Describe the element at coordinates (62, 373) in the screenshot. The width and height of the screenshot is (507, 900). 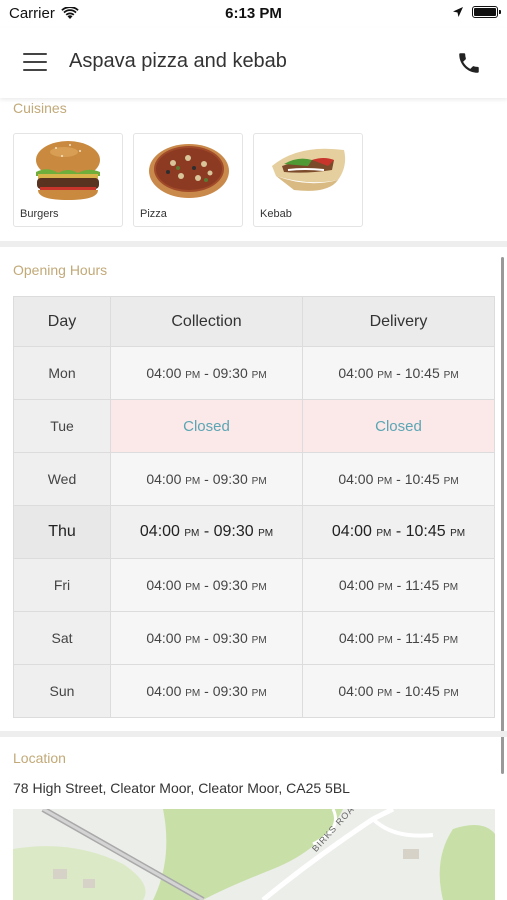
I see `day-cell: Mon` at that location.